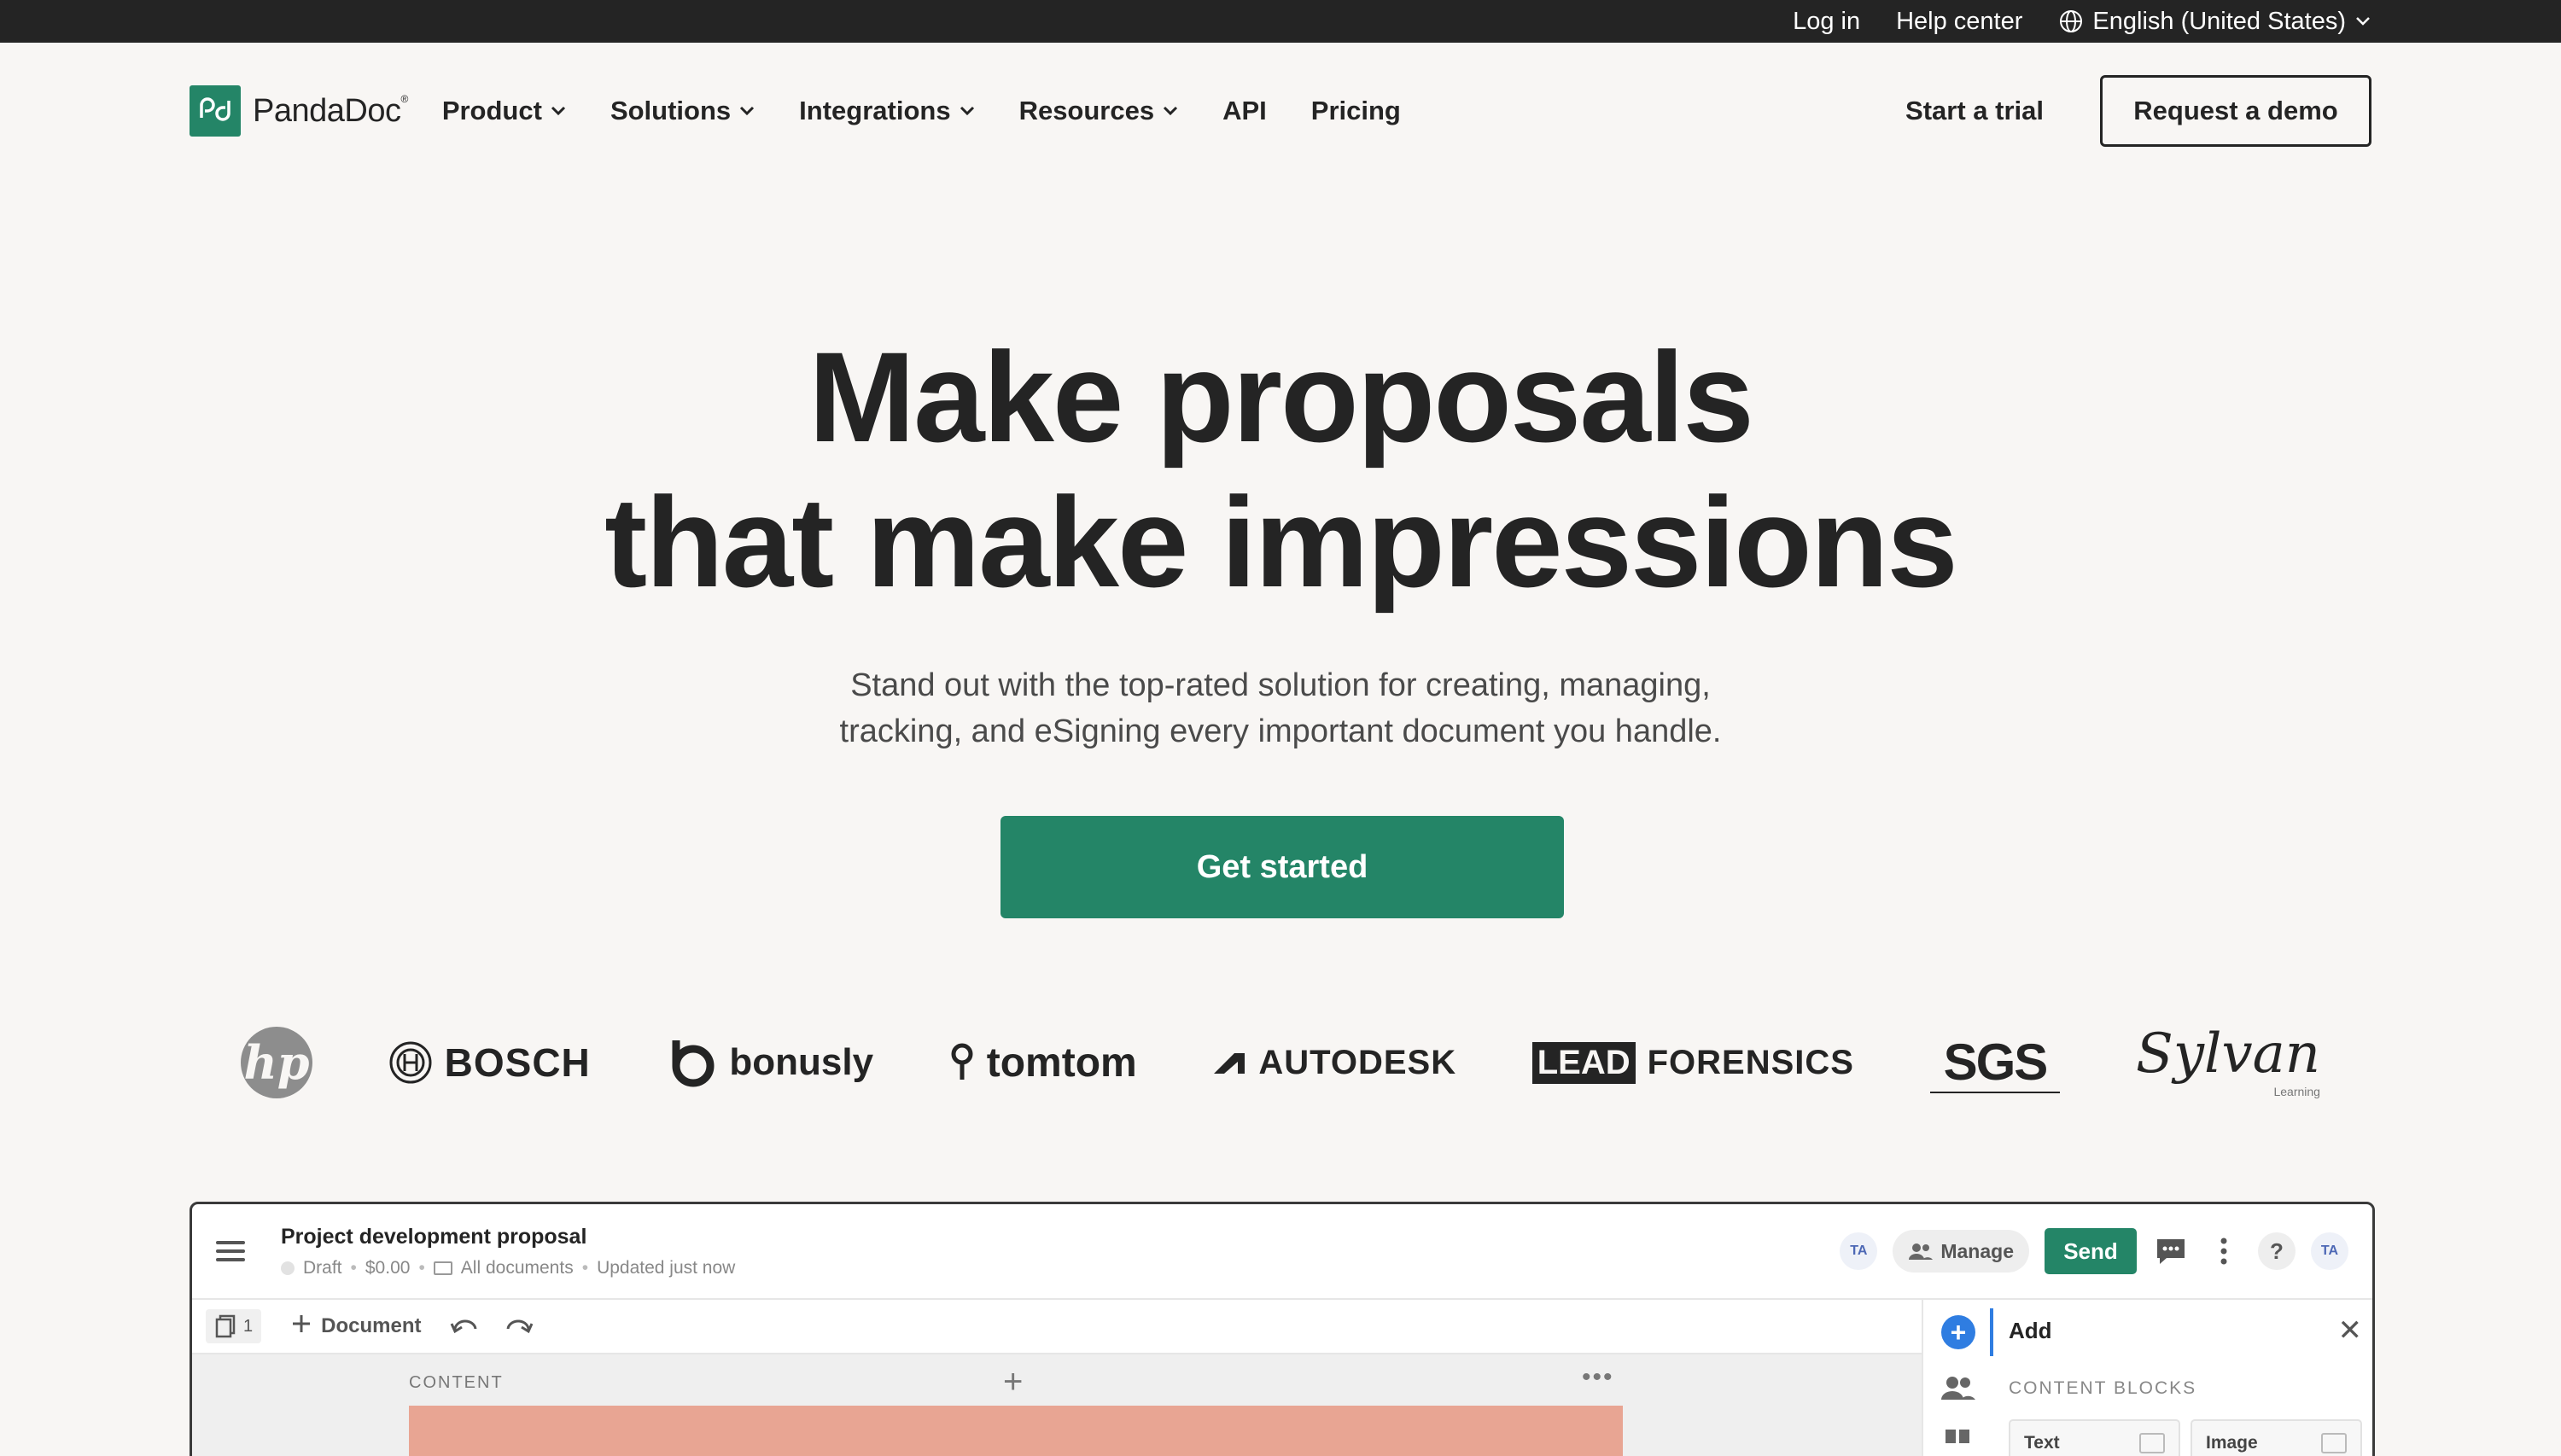 The height and width of the screenshot is (1456, 2561). Describe the element at coordinates (1995, 1063) in the screenshot. I see `sgs-logo: SGS` at that location.